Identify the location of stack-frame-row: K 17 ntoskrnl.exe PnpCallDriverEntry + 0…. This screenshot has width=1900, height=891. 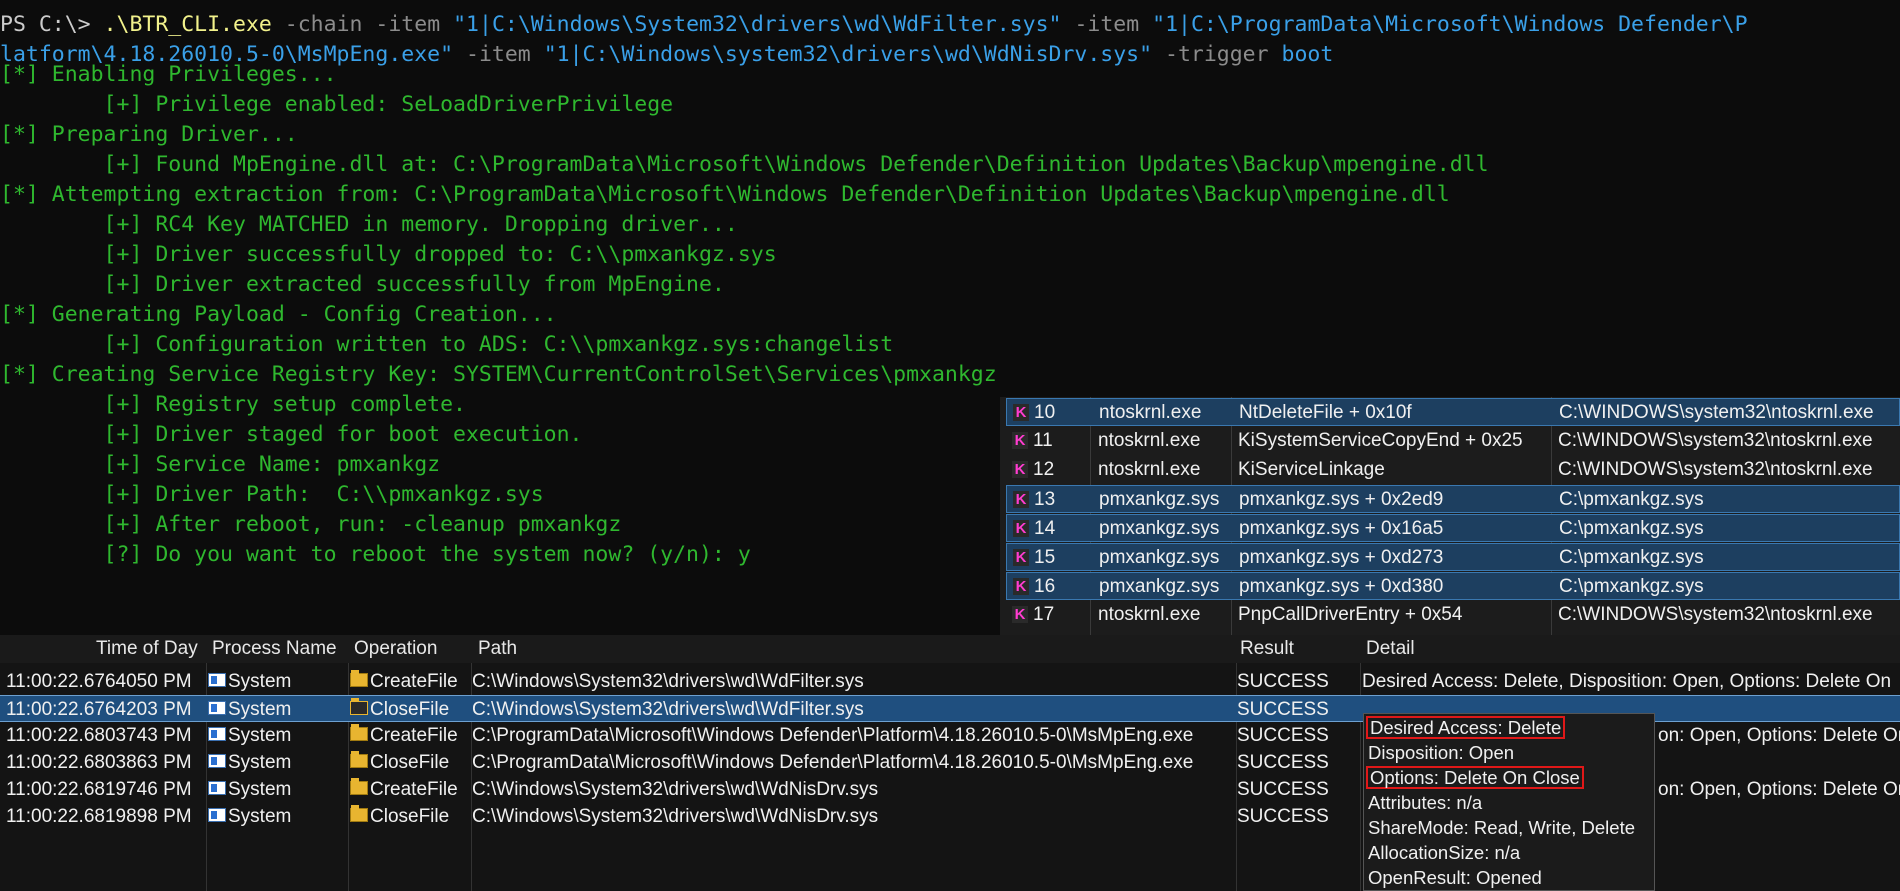
(1453, 615).